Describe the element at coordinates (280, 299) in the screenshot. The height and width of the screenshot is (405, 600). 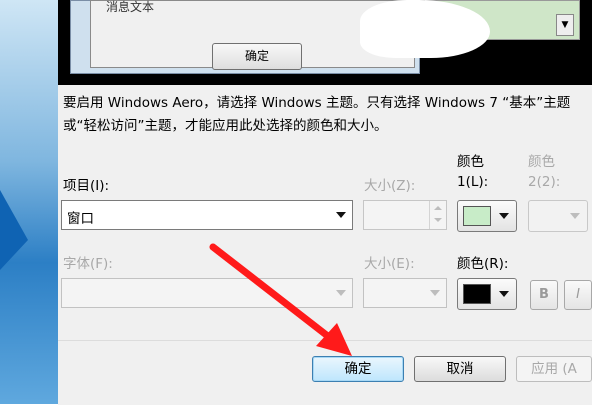
I see `annotation-arrow-icon` at that location.